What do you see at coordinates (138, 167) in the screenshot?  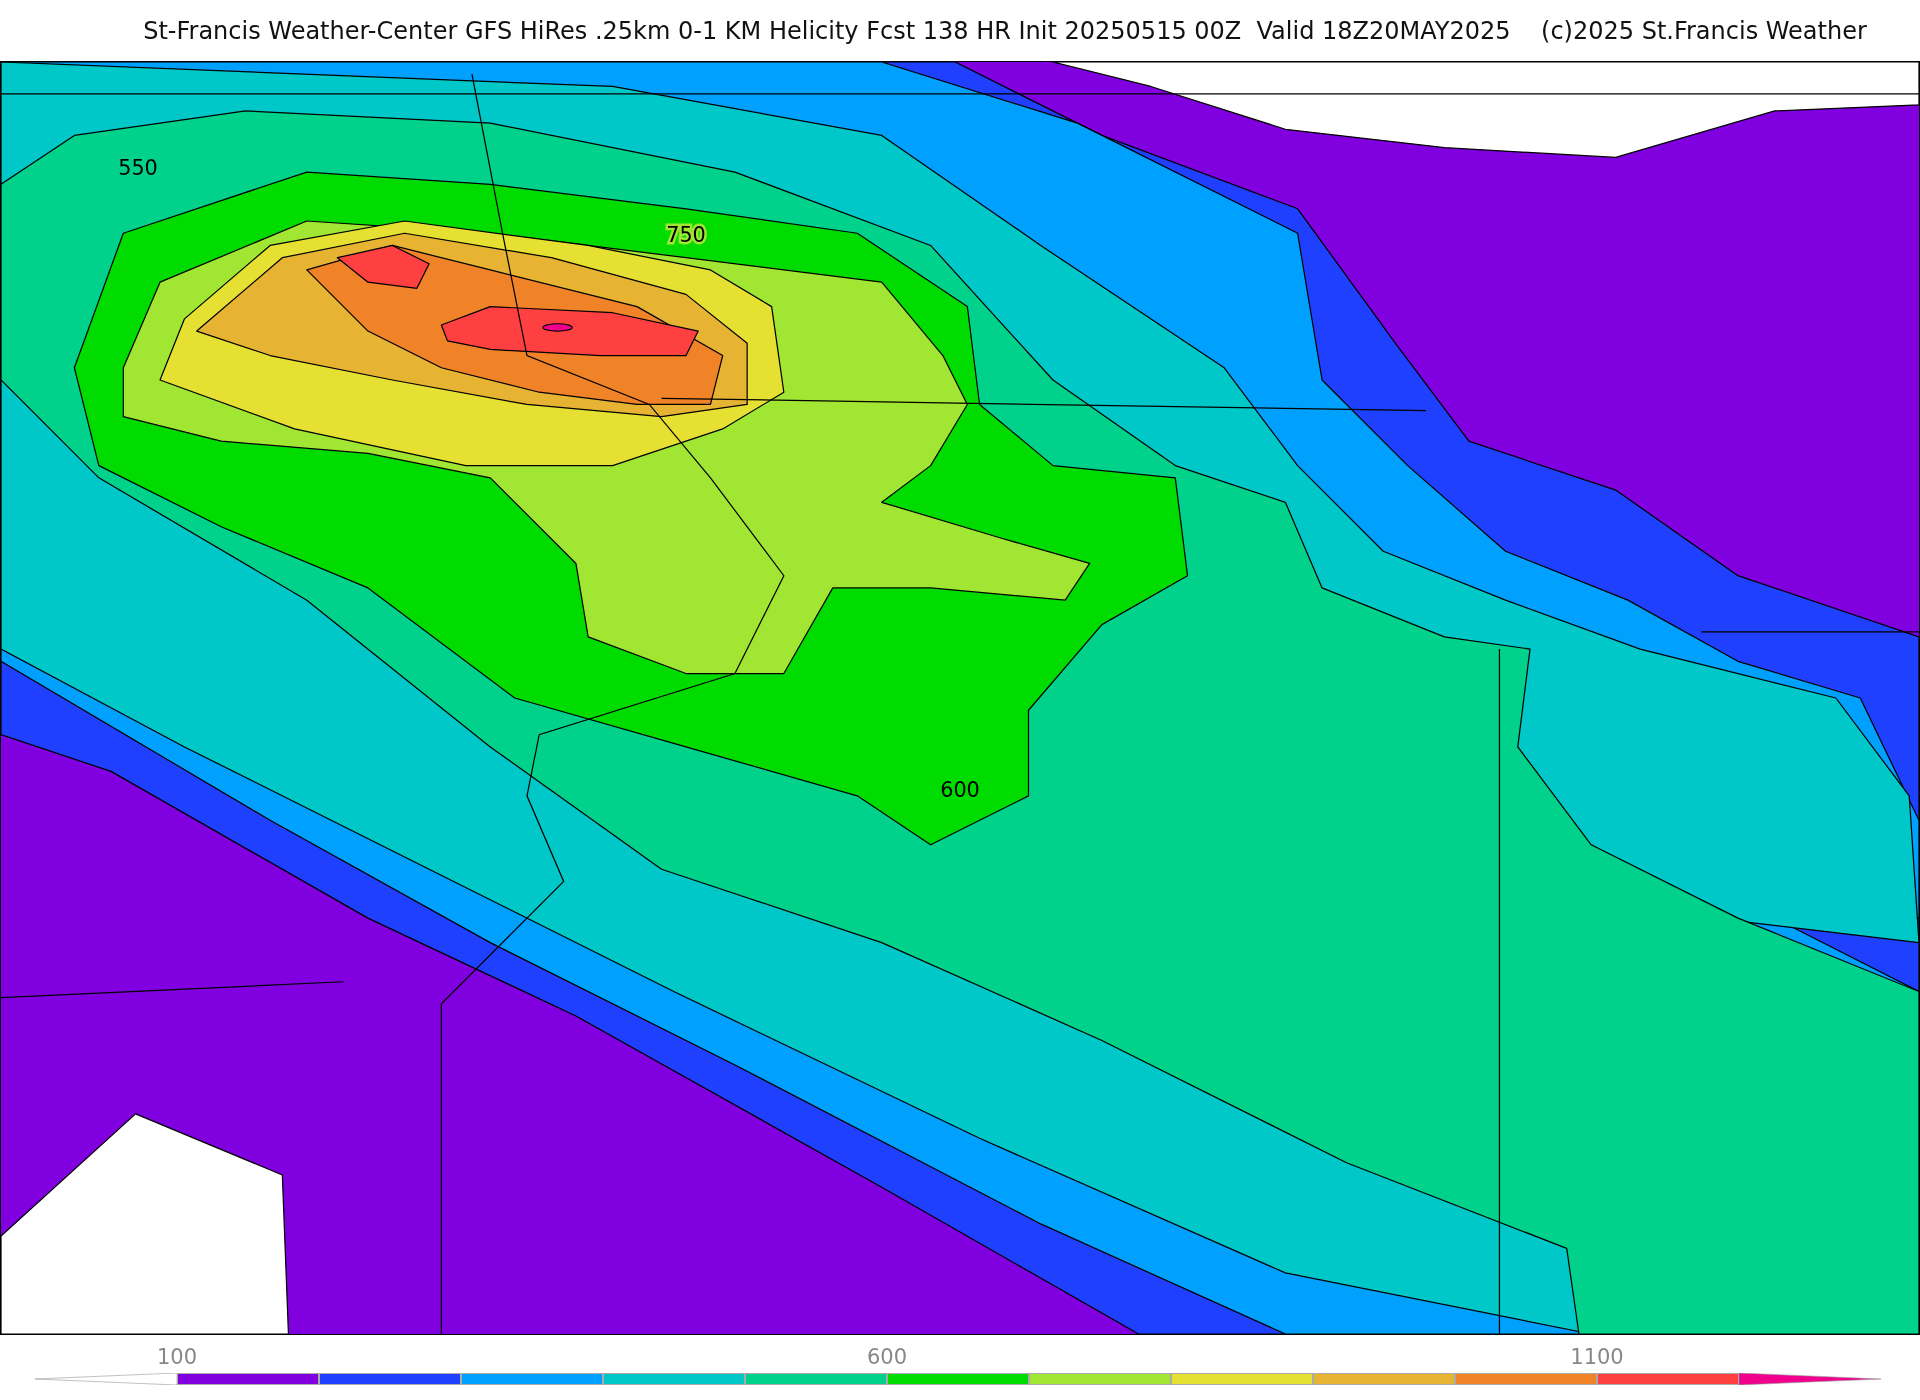 I see `contour-label: 550` at bounding box center [138, 167].